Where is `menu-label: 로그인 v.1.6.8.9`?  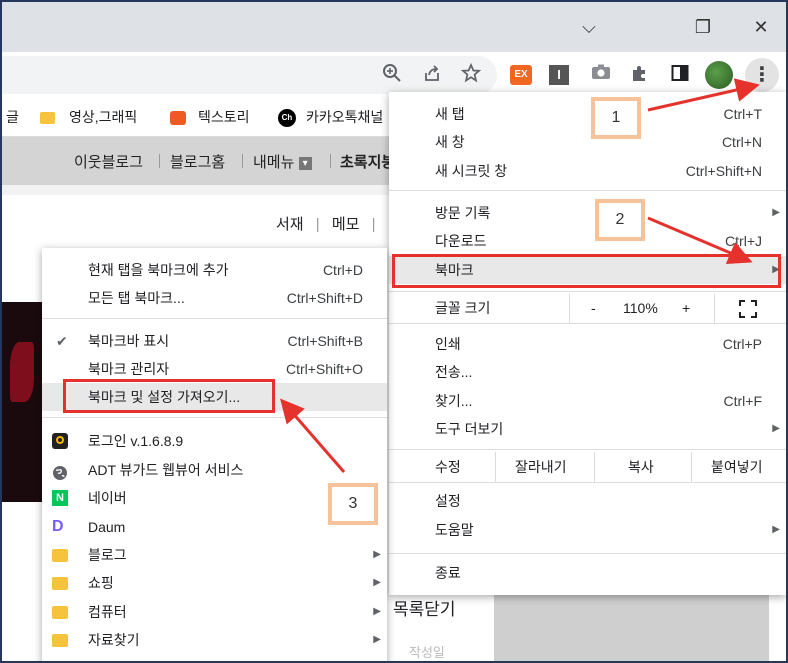
menu-label: 로그인 v.1.6.8.9 is located at coordinates (136, 441).